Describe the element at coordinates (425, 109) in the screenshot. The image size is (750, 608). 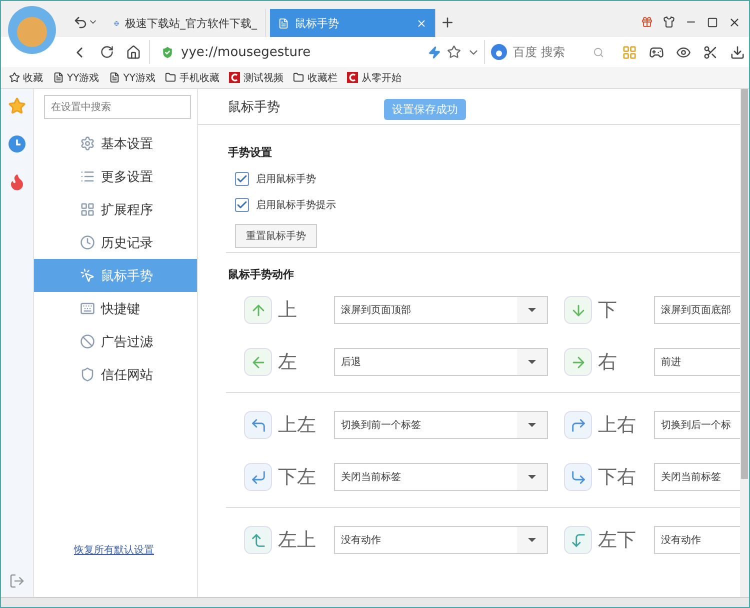
I see `saved-toast: 设置保存成功` at that location.